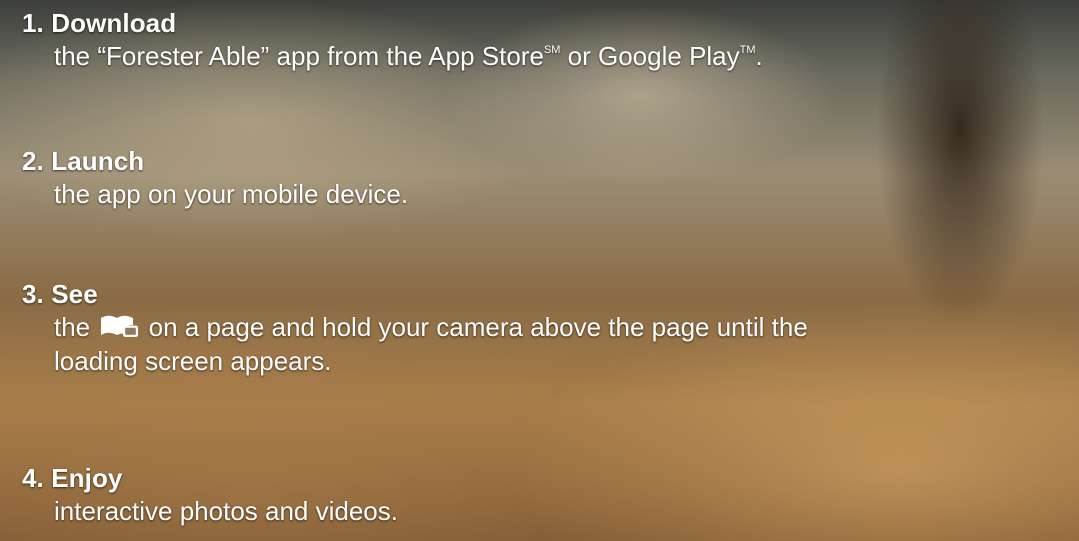 Image resolution: width=1079 pixels, height=541 pixels. Describe the element at coordinates (759, 56) in the screenshot. I see `step-description-period: .` at that location.